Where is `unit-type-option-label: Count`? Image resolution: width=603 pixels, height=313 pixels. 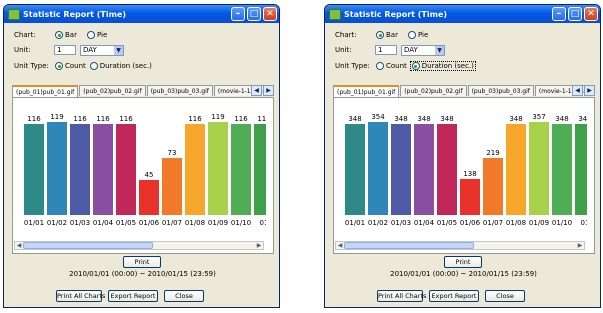 unit-type-option-label: Count is located at coordinates (396, 66).